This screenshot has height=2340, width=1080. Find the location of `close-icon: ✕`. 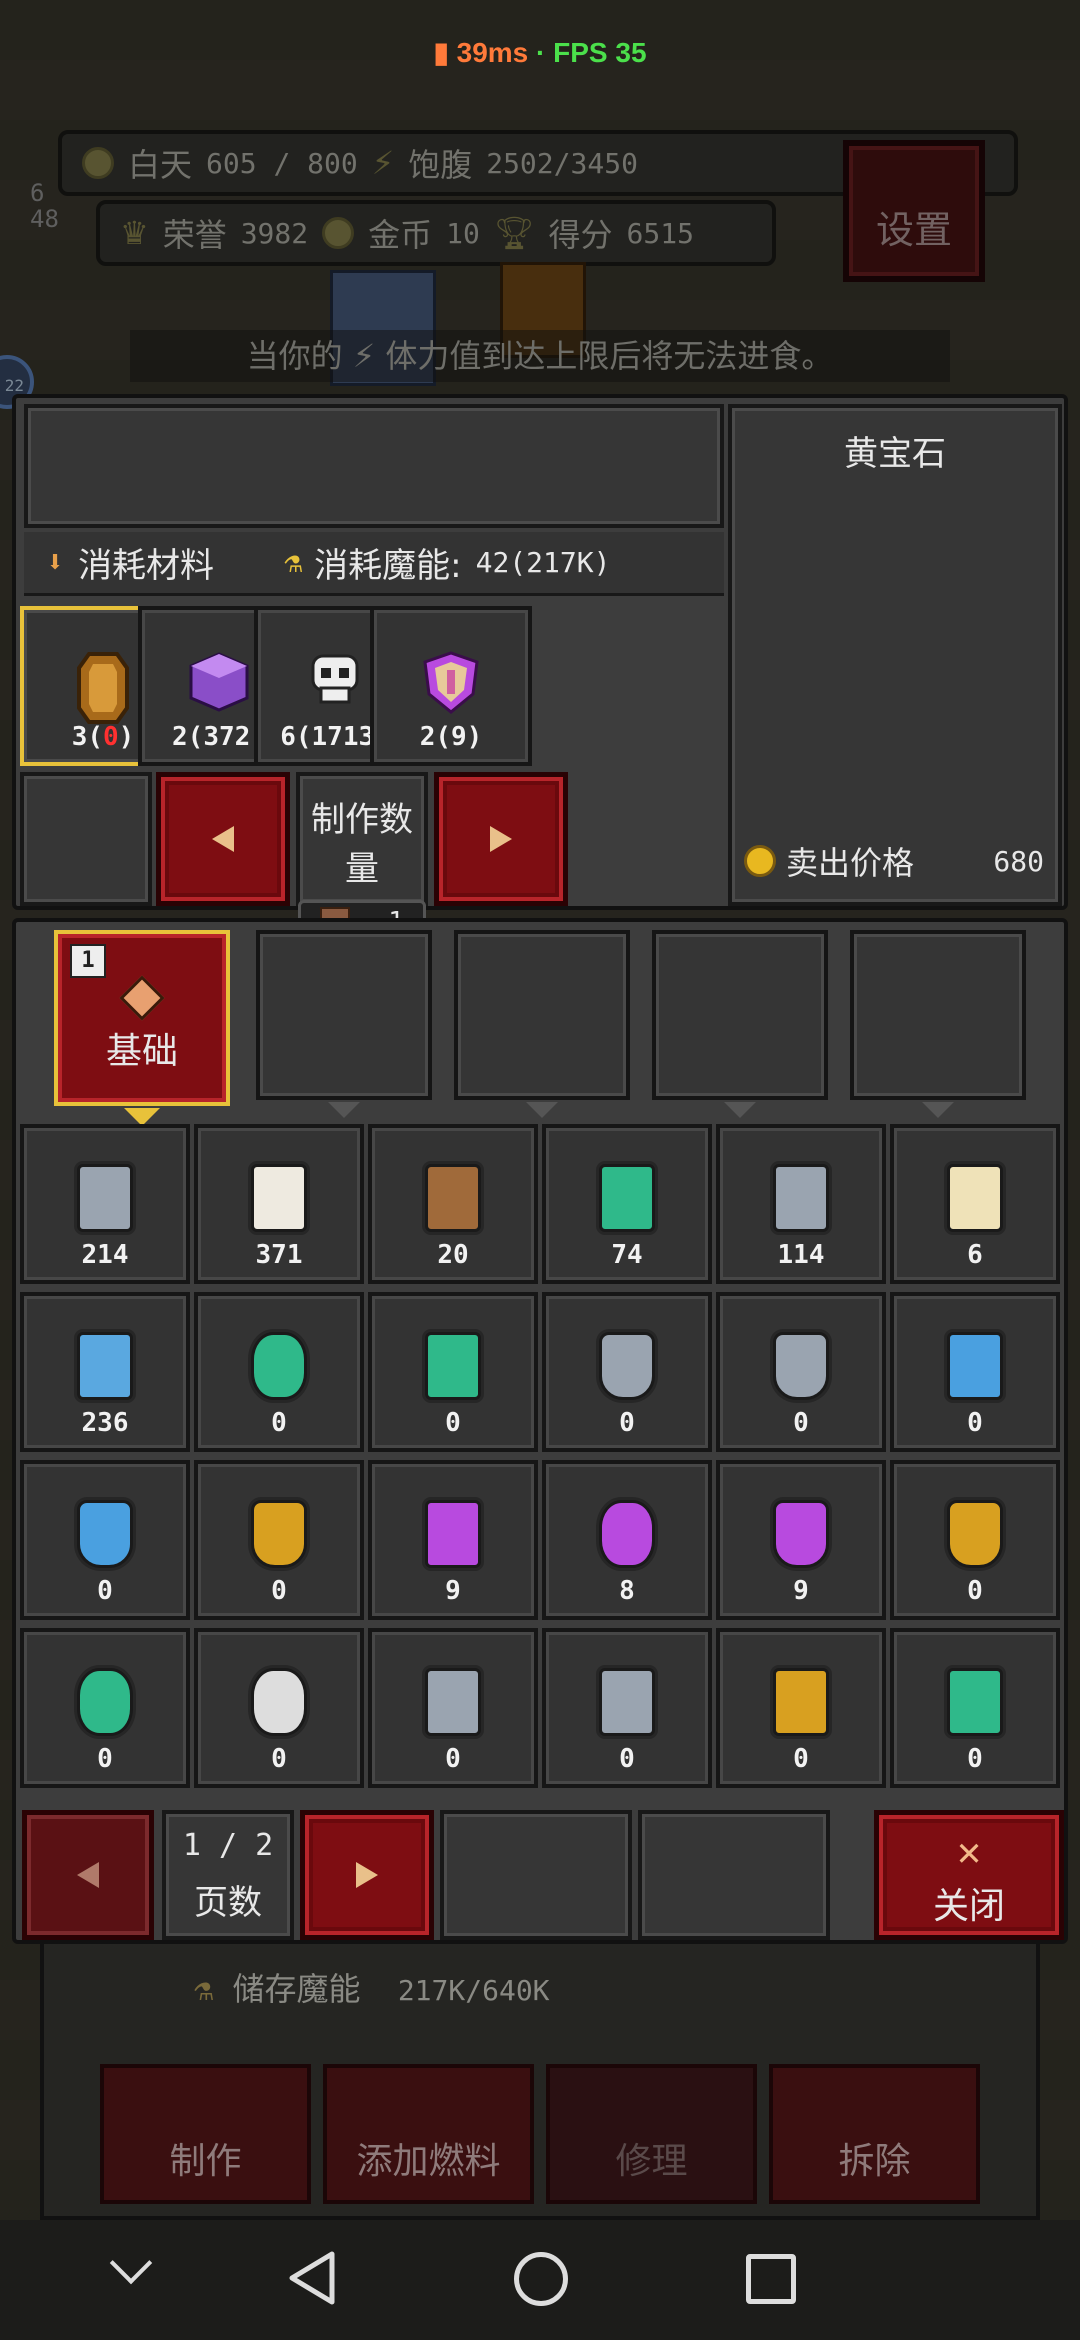

close-icon: ✕ is located at coordinates (969, 1852).